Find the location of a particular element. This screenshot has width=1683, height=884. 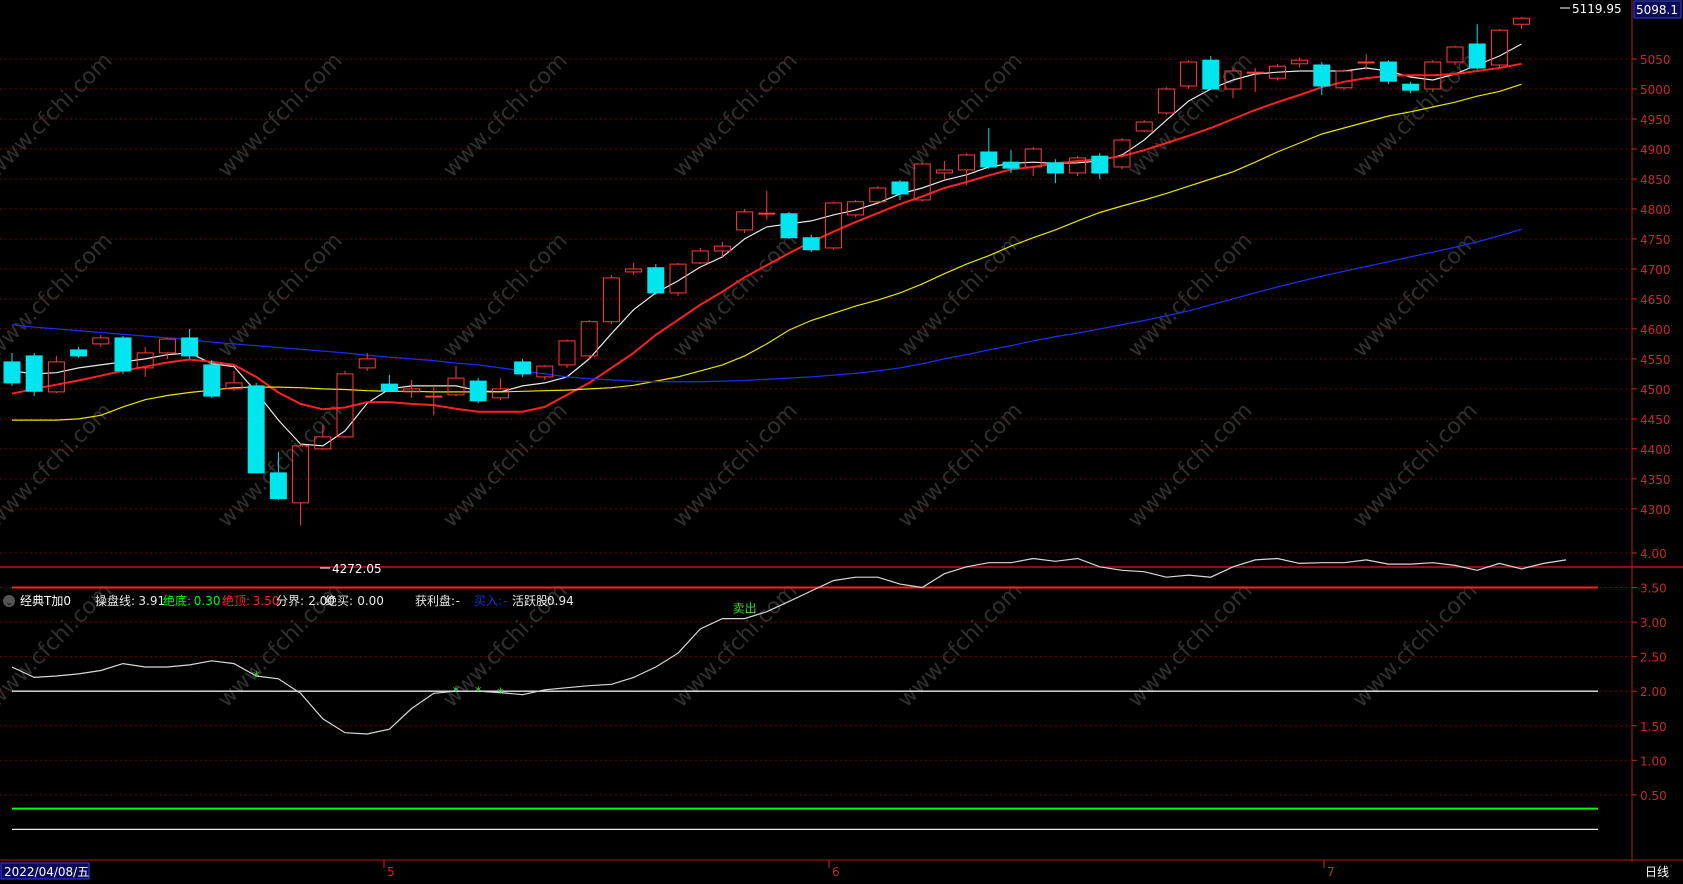

indicator-header-label: 获利盘: is located at coordinates (435, 600).